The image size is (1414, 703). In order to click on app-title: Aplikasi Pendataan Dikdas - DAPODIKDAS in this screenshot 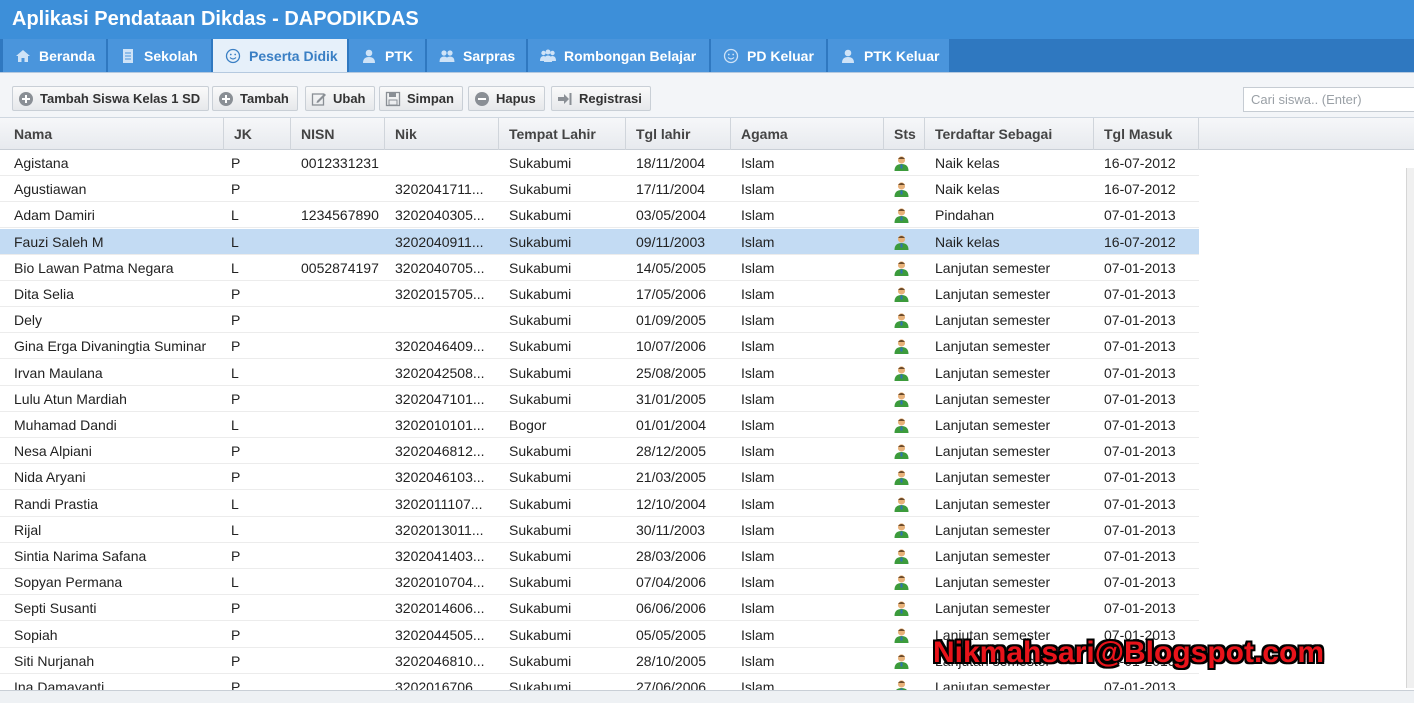, I will do `click(215, 19)`.